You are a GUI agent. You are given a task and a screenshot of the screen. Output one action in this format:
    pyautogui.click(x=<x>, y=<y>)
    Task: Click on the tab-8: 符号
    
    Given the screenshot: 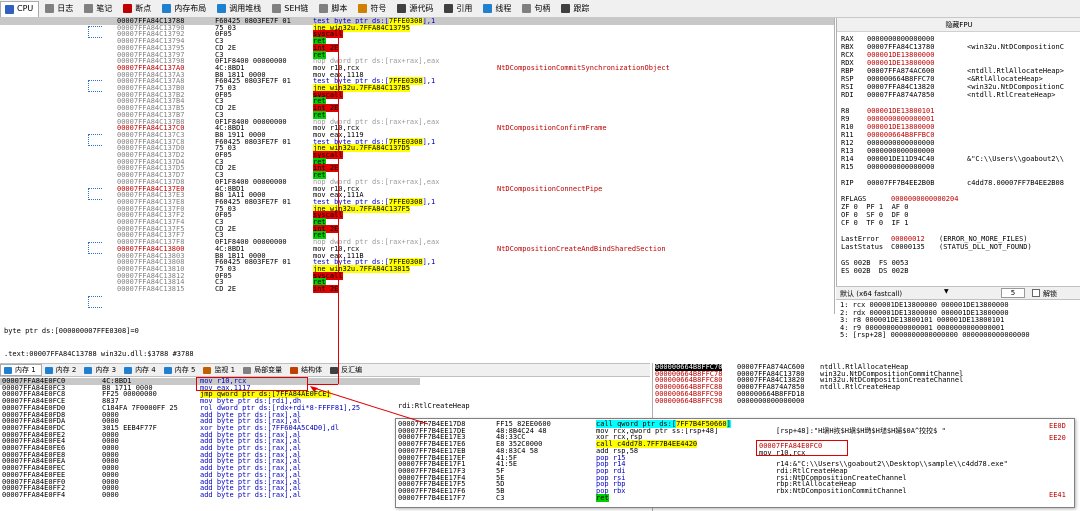 What is the action you would take?
    pyautogui.click(x=372, y=9)
    